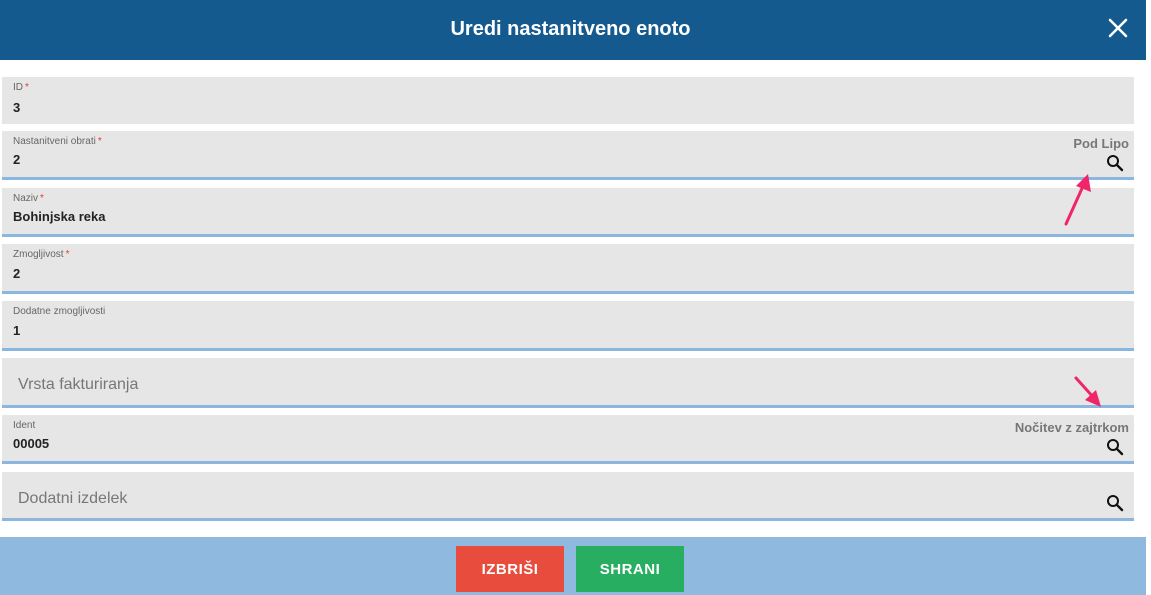  Describe the element at coordinates (17, 330) in the screenshot. I see `dodatne-value: 1` at that location.